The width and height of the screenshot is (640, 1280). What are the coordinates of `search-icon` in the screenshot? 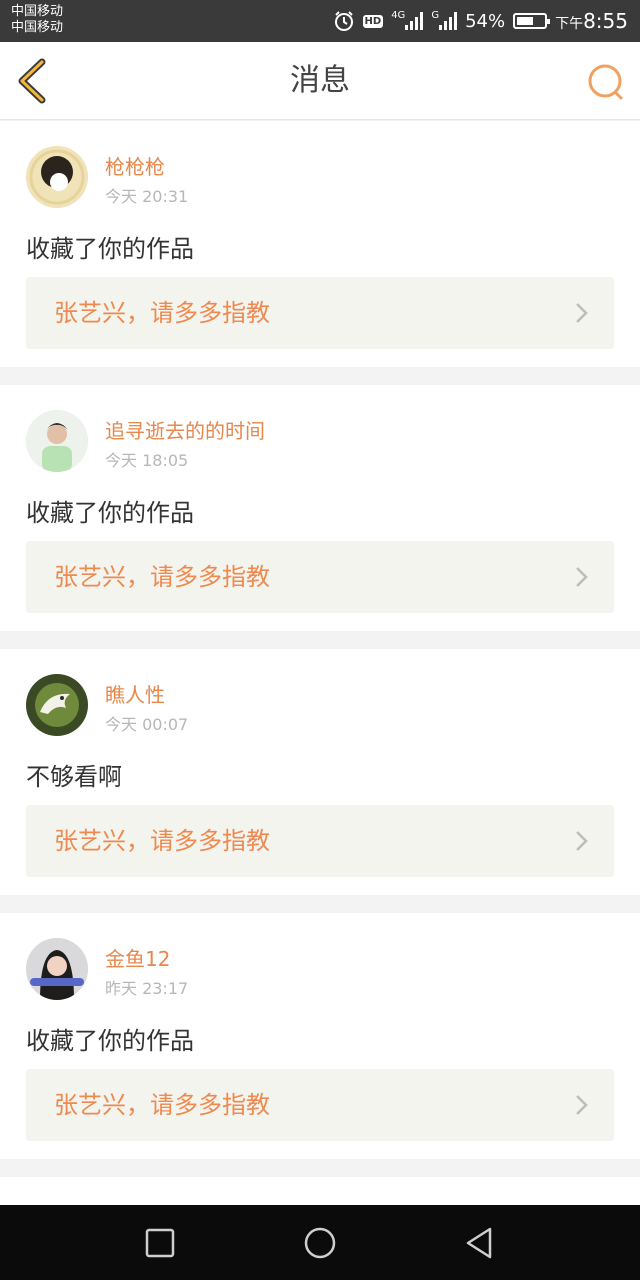 It's located at (605, 82).